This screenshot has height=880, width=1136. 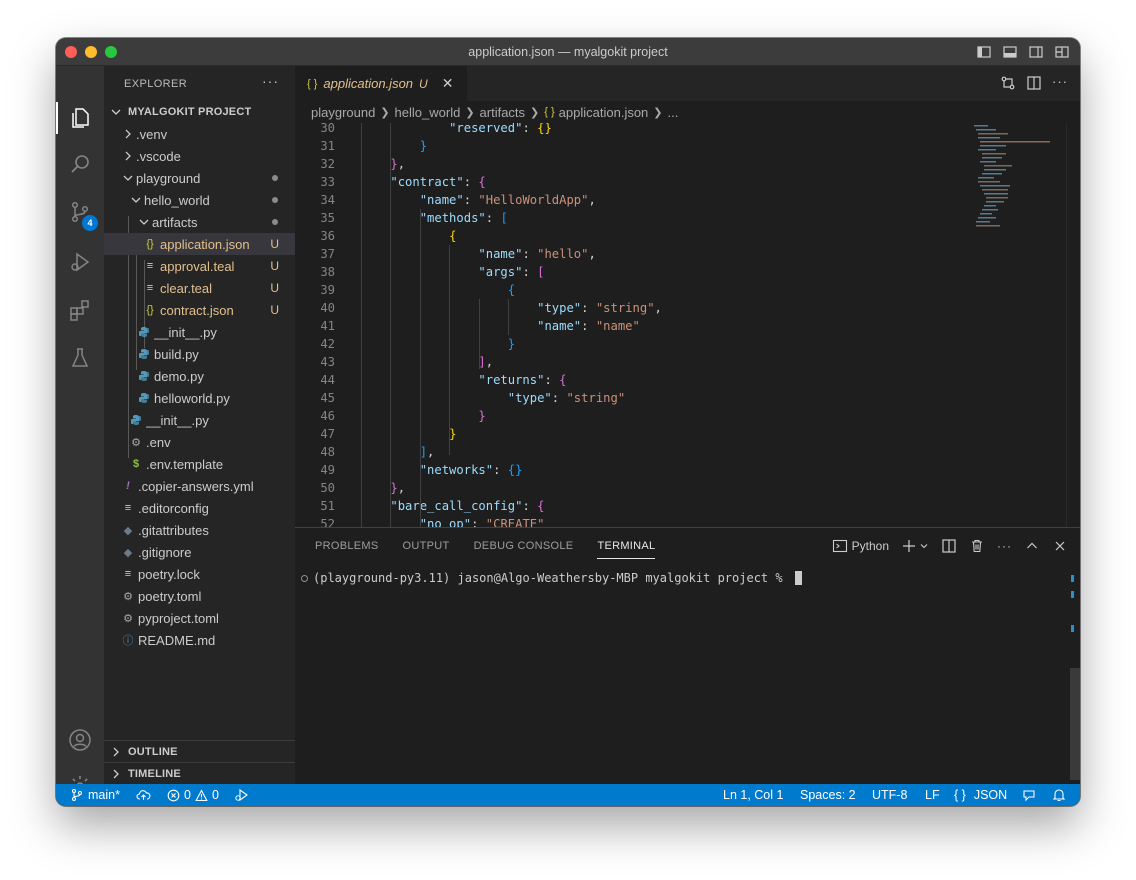 I want to click on tree-file-env-template: $ .env.template, so click(x=199, y=464).